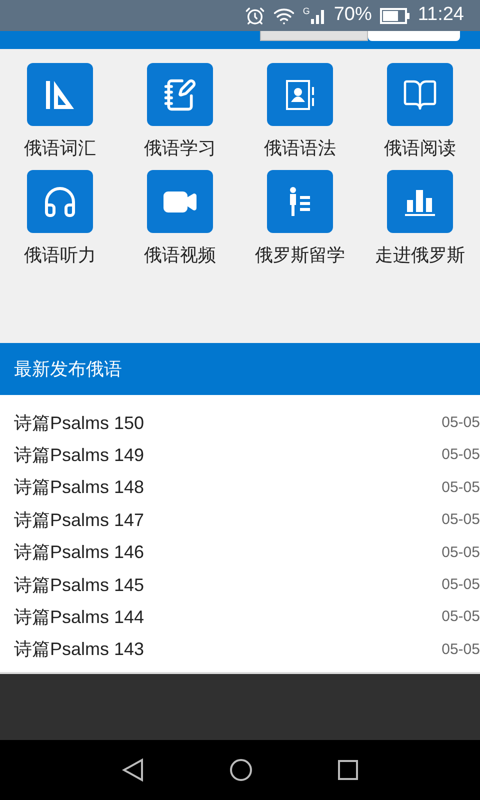  Describe the element at coordinates (395, 16) in the screenshot. I see `battery-icon` at that location.